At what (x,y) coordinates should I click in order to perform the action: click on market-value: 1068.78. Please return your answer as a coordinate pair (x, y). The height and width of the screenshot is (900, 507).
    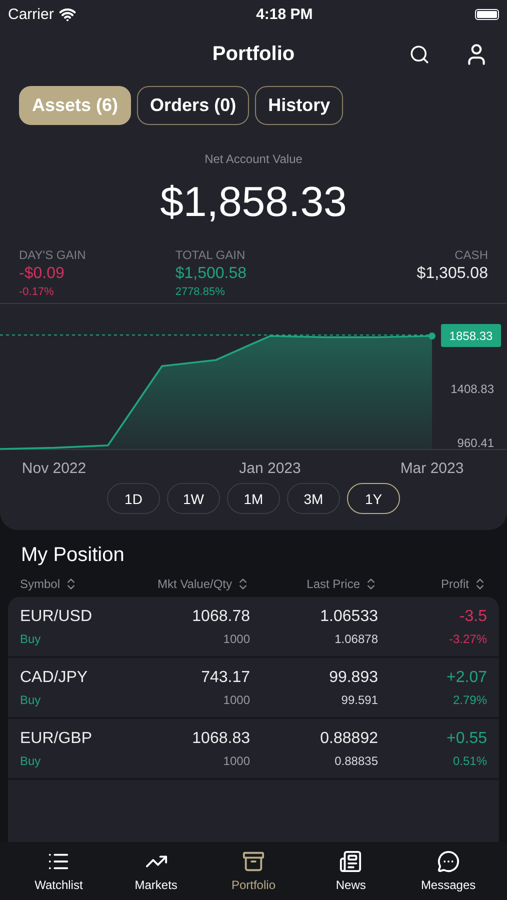
    Looking at the image, I should click on (220, 617).